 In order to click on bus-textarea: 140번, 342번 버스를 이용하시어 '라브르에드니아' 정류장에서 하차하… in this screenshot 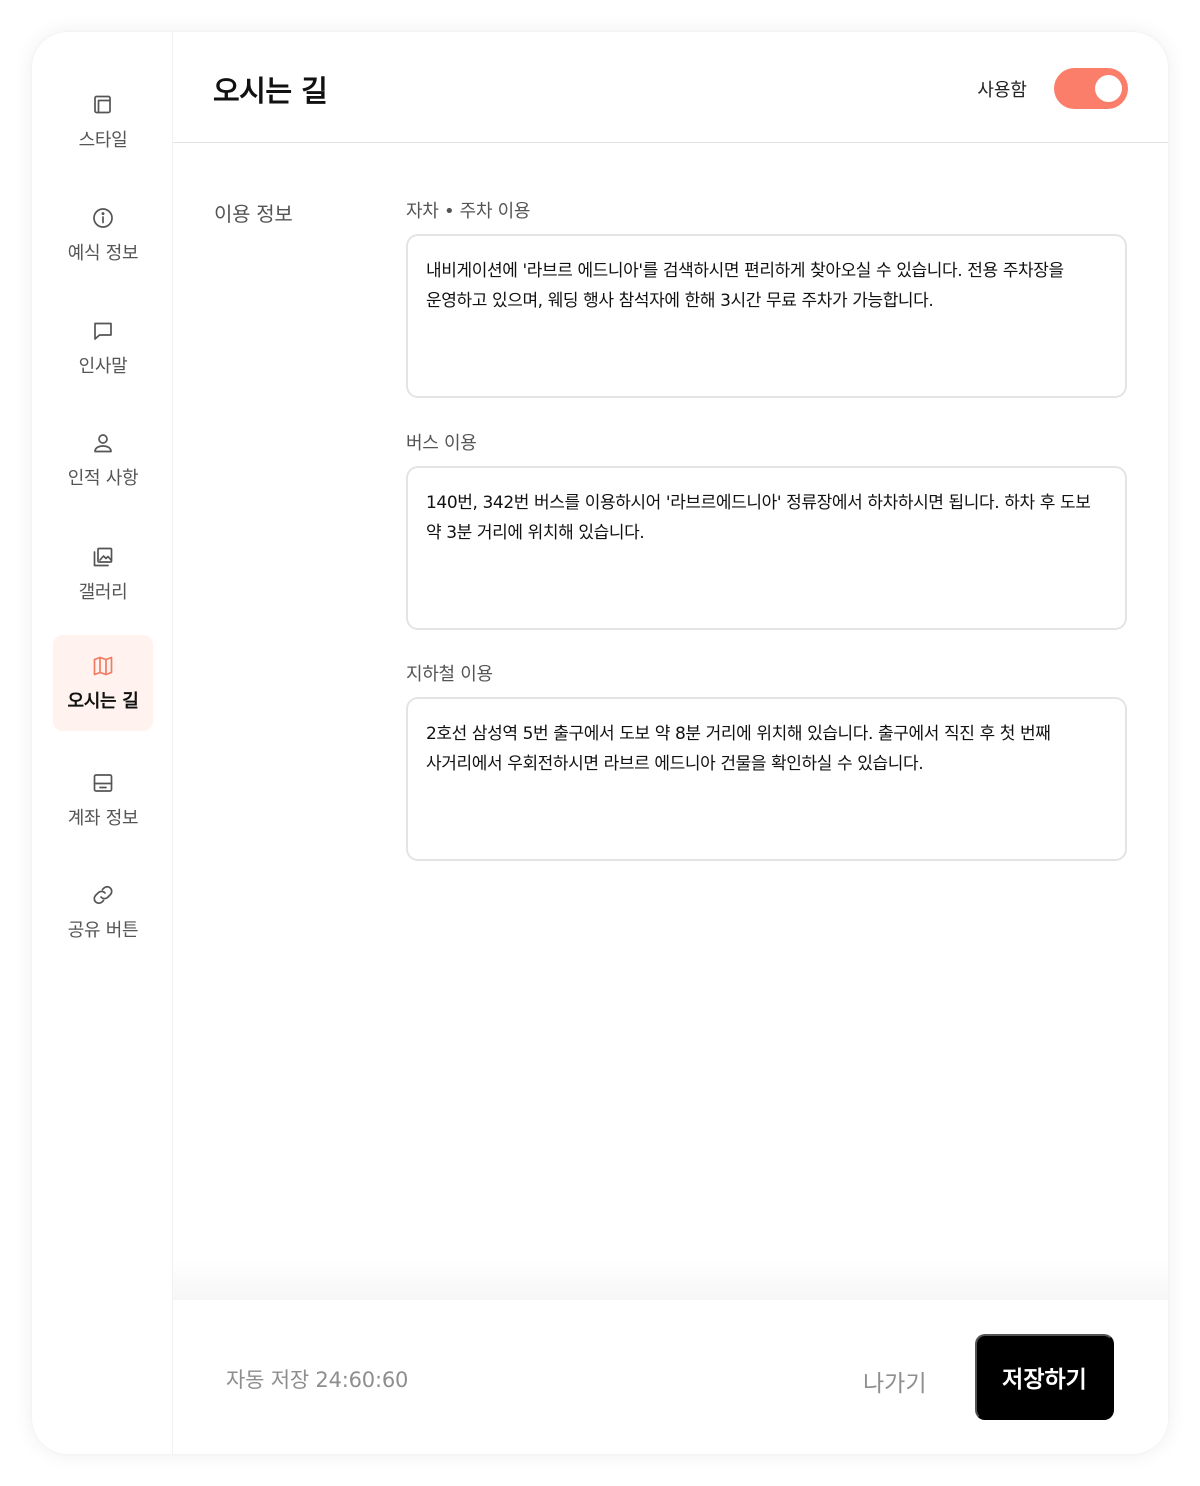, I will do `click(766, 548)`.